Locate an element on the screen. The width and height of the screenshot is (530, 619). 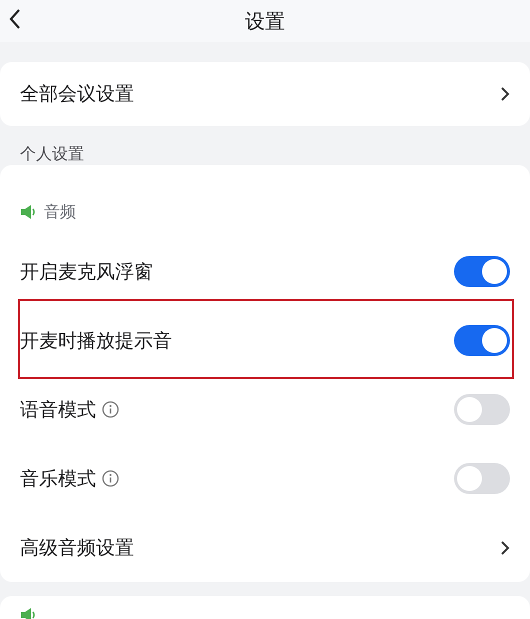
row-label: 语音模式 is located at coordinates (58, 410).